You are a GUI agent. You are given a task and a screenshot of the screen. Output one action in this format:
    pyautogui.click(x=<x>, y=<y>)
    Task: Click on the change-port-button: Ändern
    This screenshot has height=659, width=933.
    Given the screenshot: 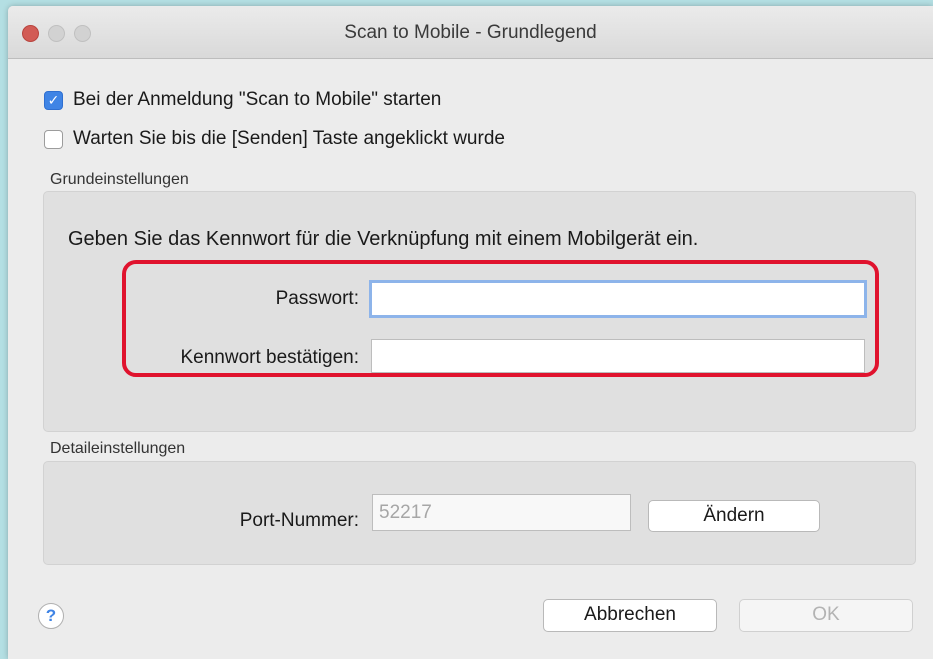 What is the action you would take?
    pyautogui.click(x=734, y=516)
    